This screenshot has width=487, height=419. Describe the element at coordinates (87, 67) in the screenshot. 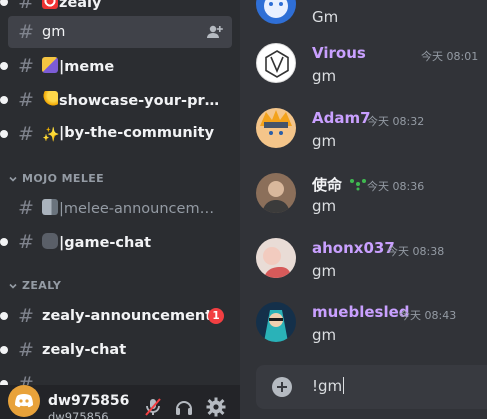

I see `channel-label: |meme` at that location.